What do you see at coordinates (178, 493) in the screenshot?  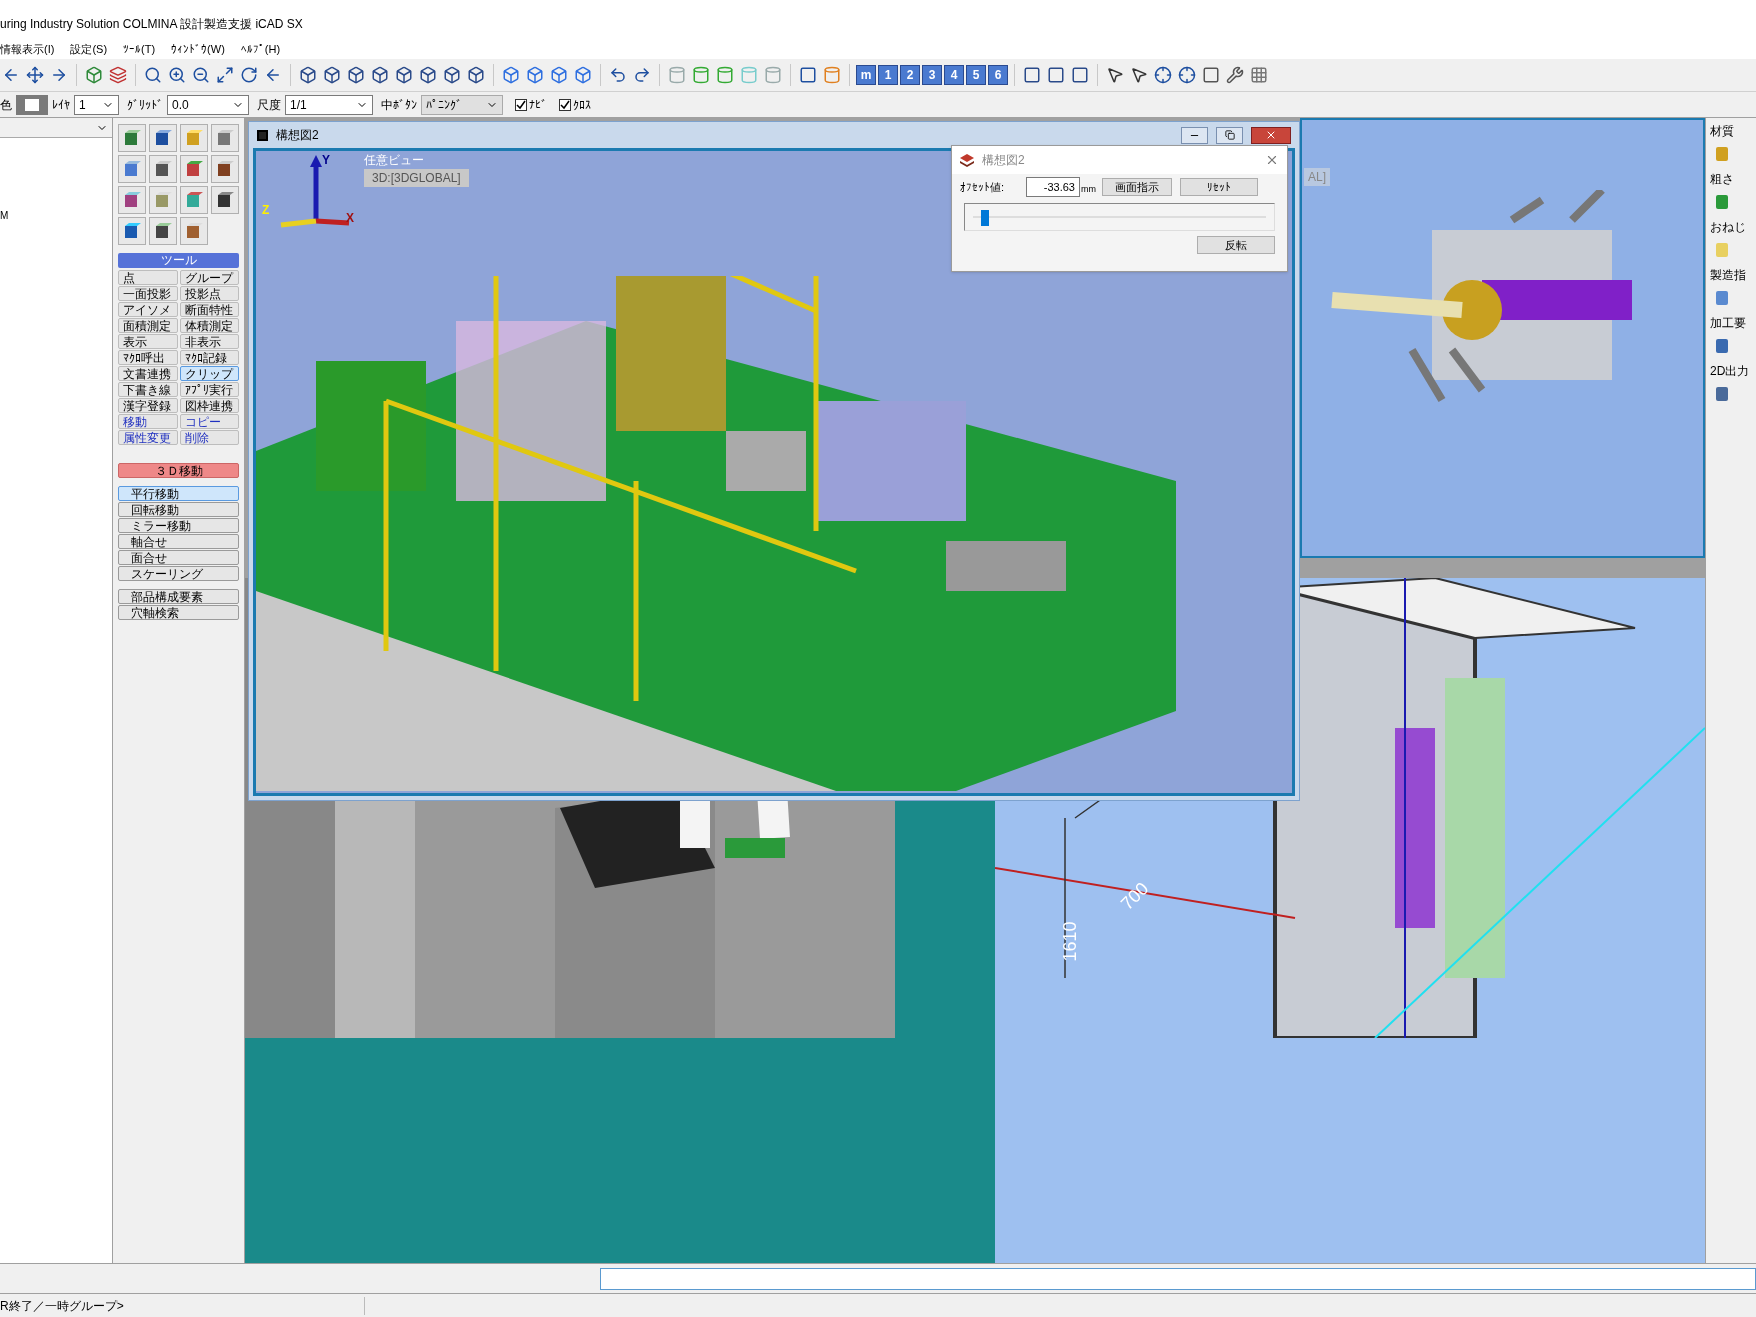 I see `move-button: 平行移動` at bounding box center [178, 493].